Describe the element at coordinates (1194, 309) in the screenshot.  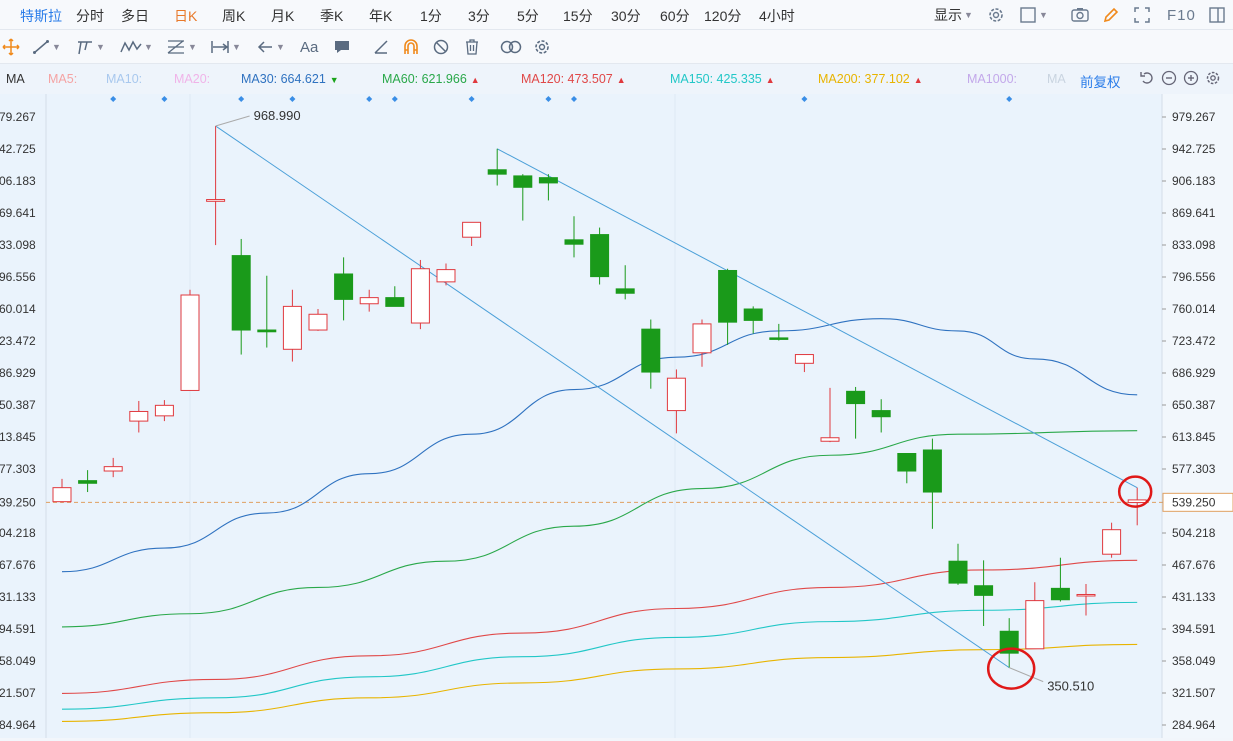
I see `y-tick-label: 760.014` at that location.